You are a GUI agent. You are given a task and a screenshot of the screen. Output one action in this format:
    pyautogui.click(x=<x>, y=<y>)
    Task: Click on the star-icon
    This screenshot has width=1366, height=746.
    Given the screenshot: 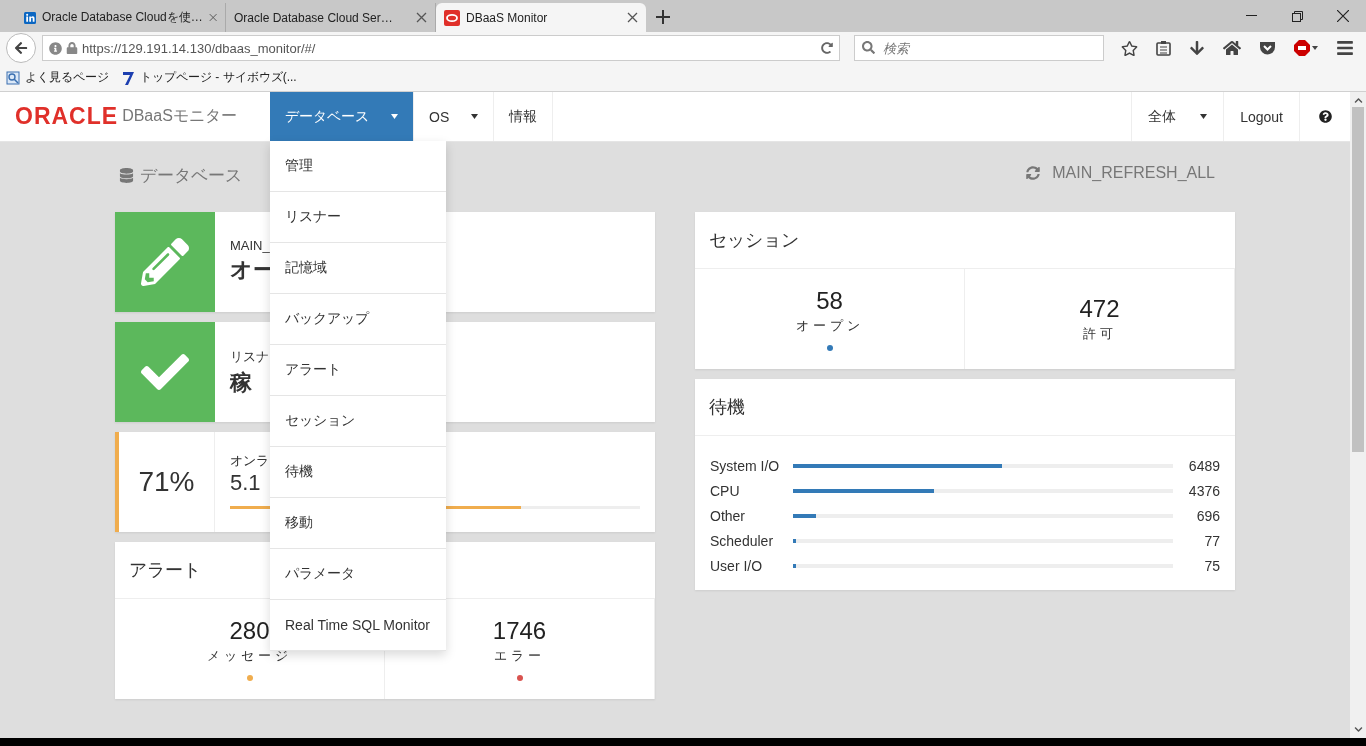 What is the action you would take?
    pyautogui.click(x=1129, y=48)
    